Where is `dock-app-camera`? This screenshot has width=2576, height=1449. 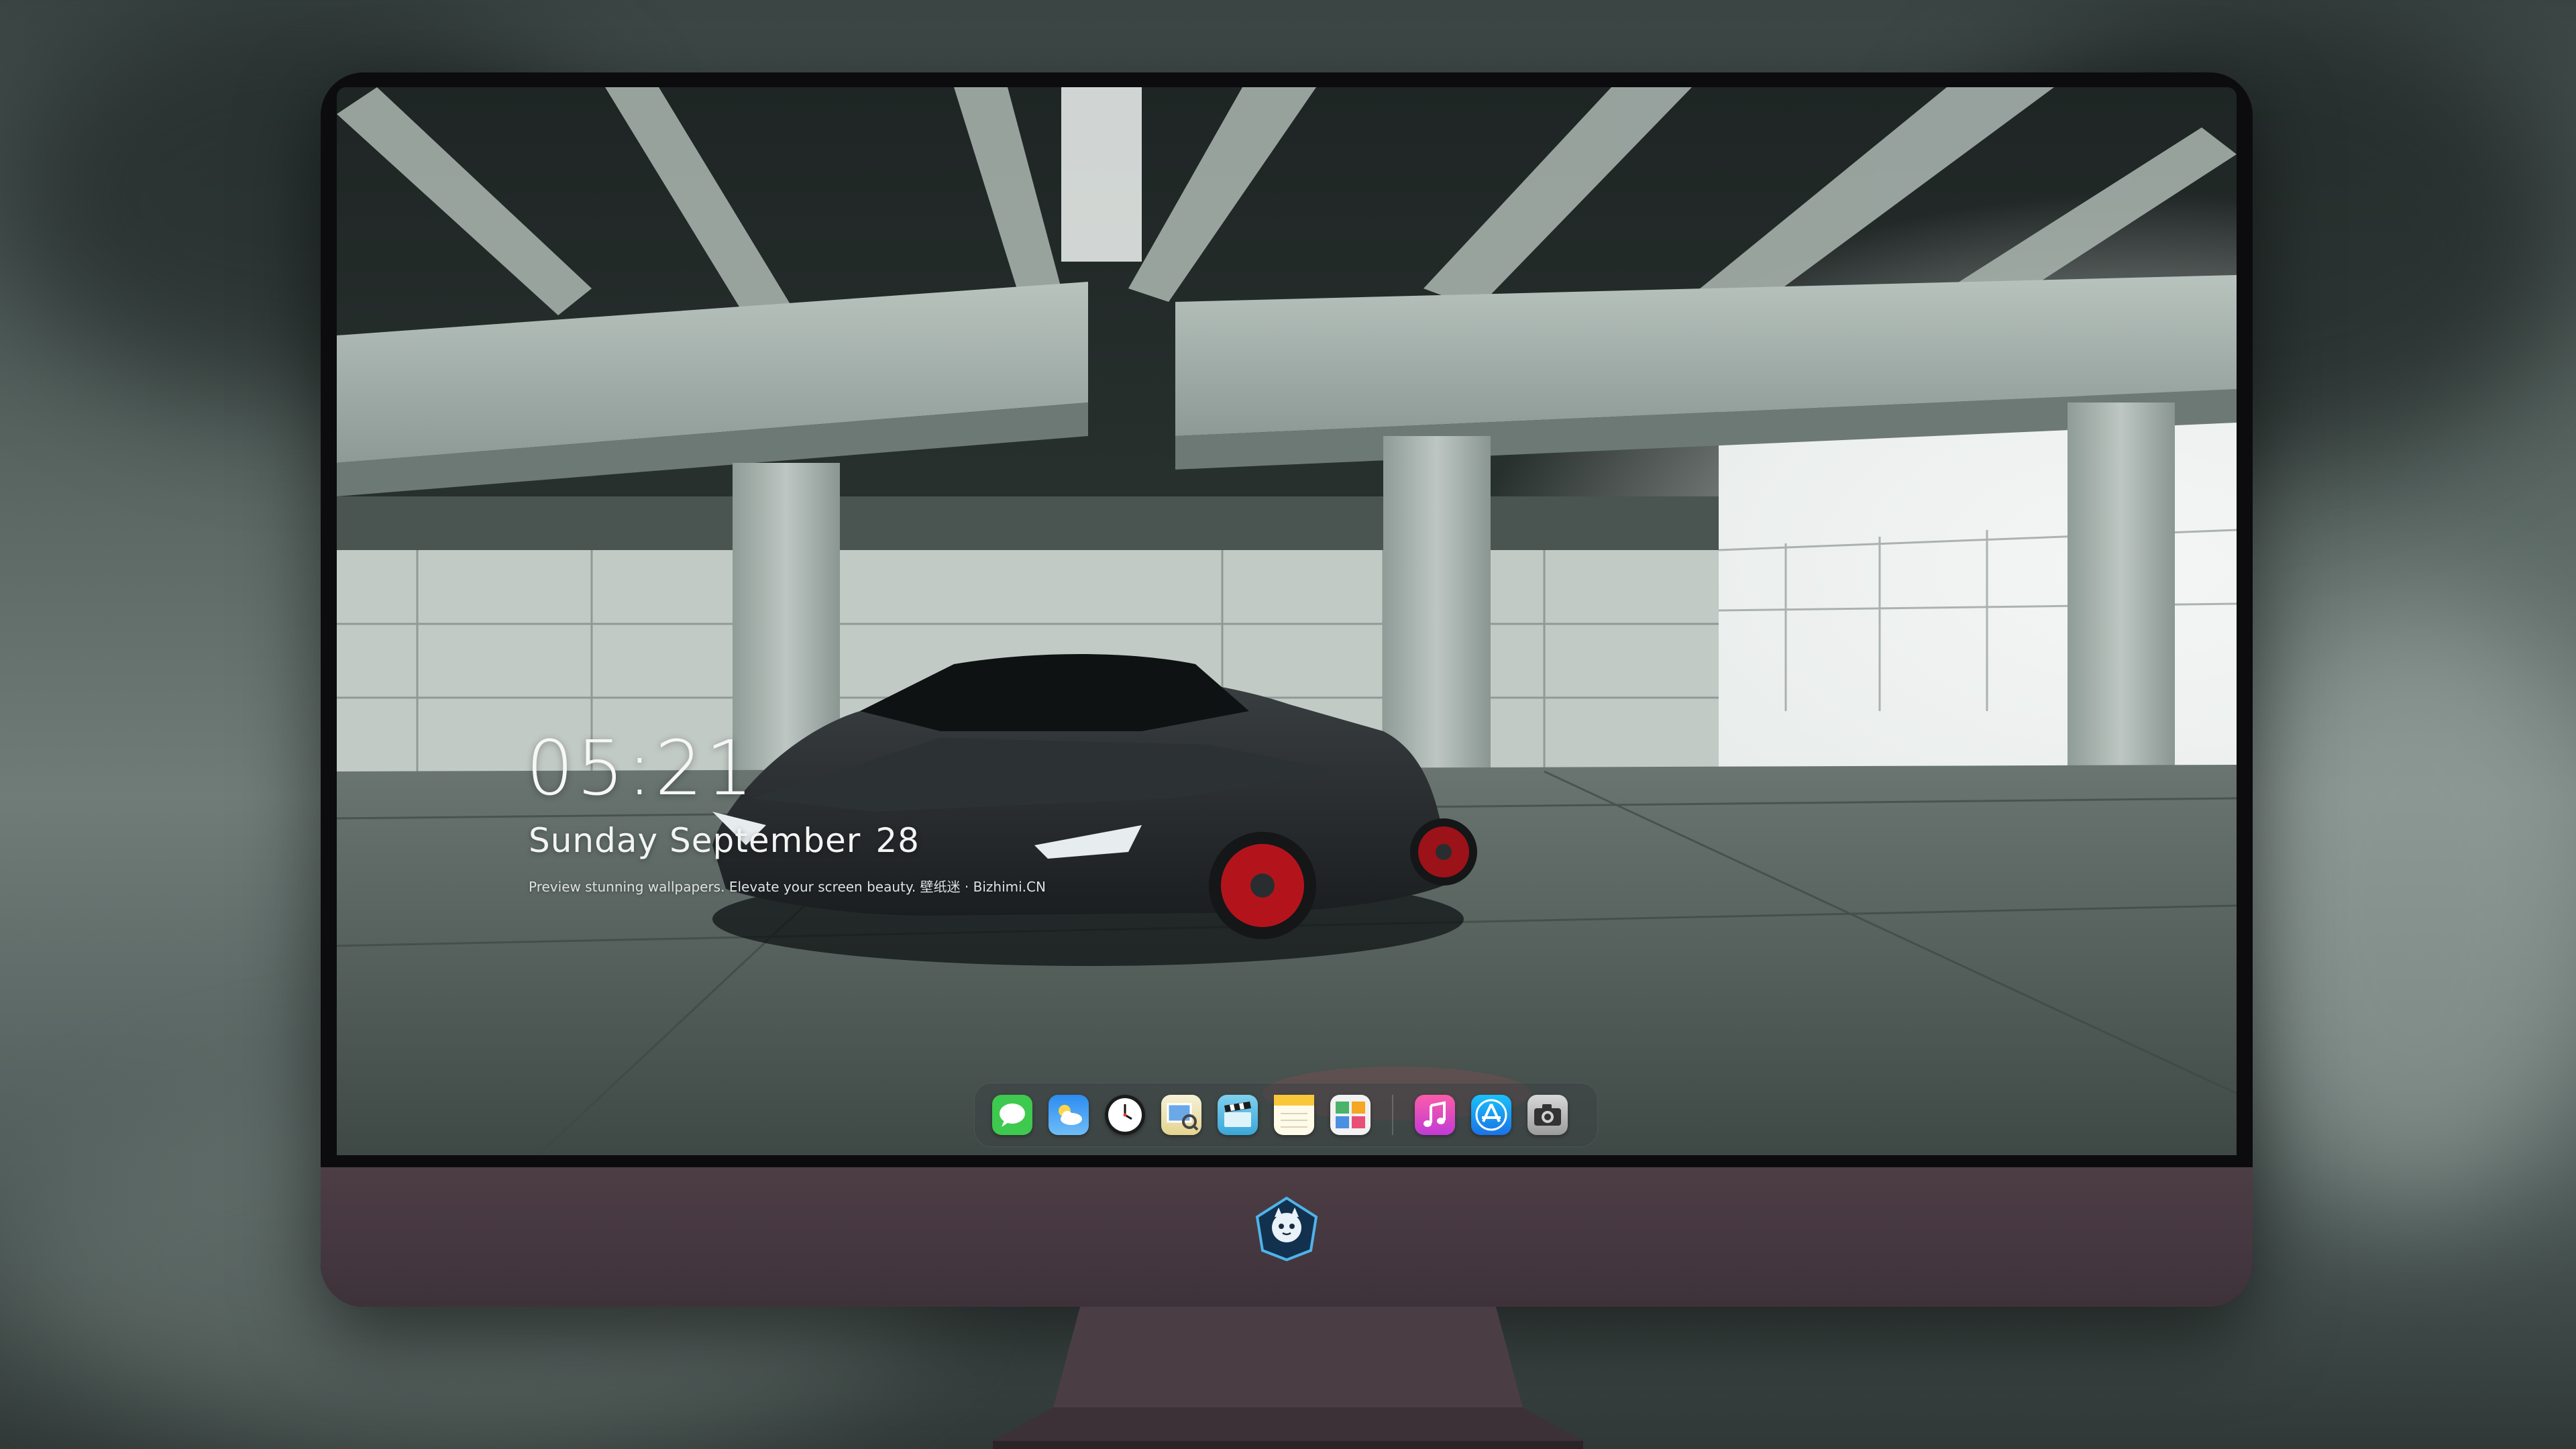
dock-app-camera is located at coordinates (1547, 1115).